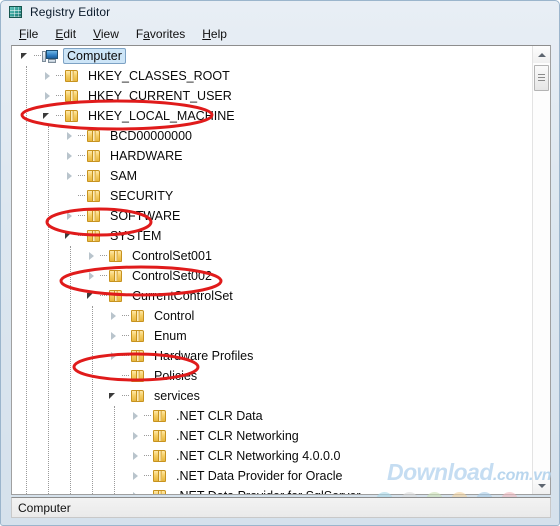 The image size is (560, 526). I want to click on menu-item-favorites: Favorites, so click(161, 34).